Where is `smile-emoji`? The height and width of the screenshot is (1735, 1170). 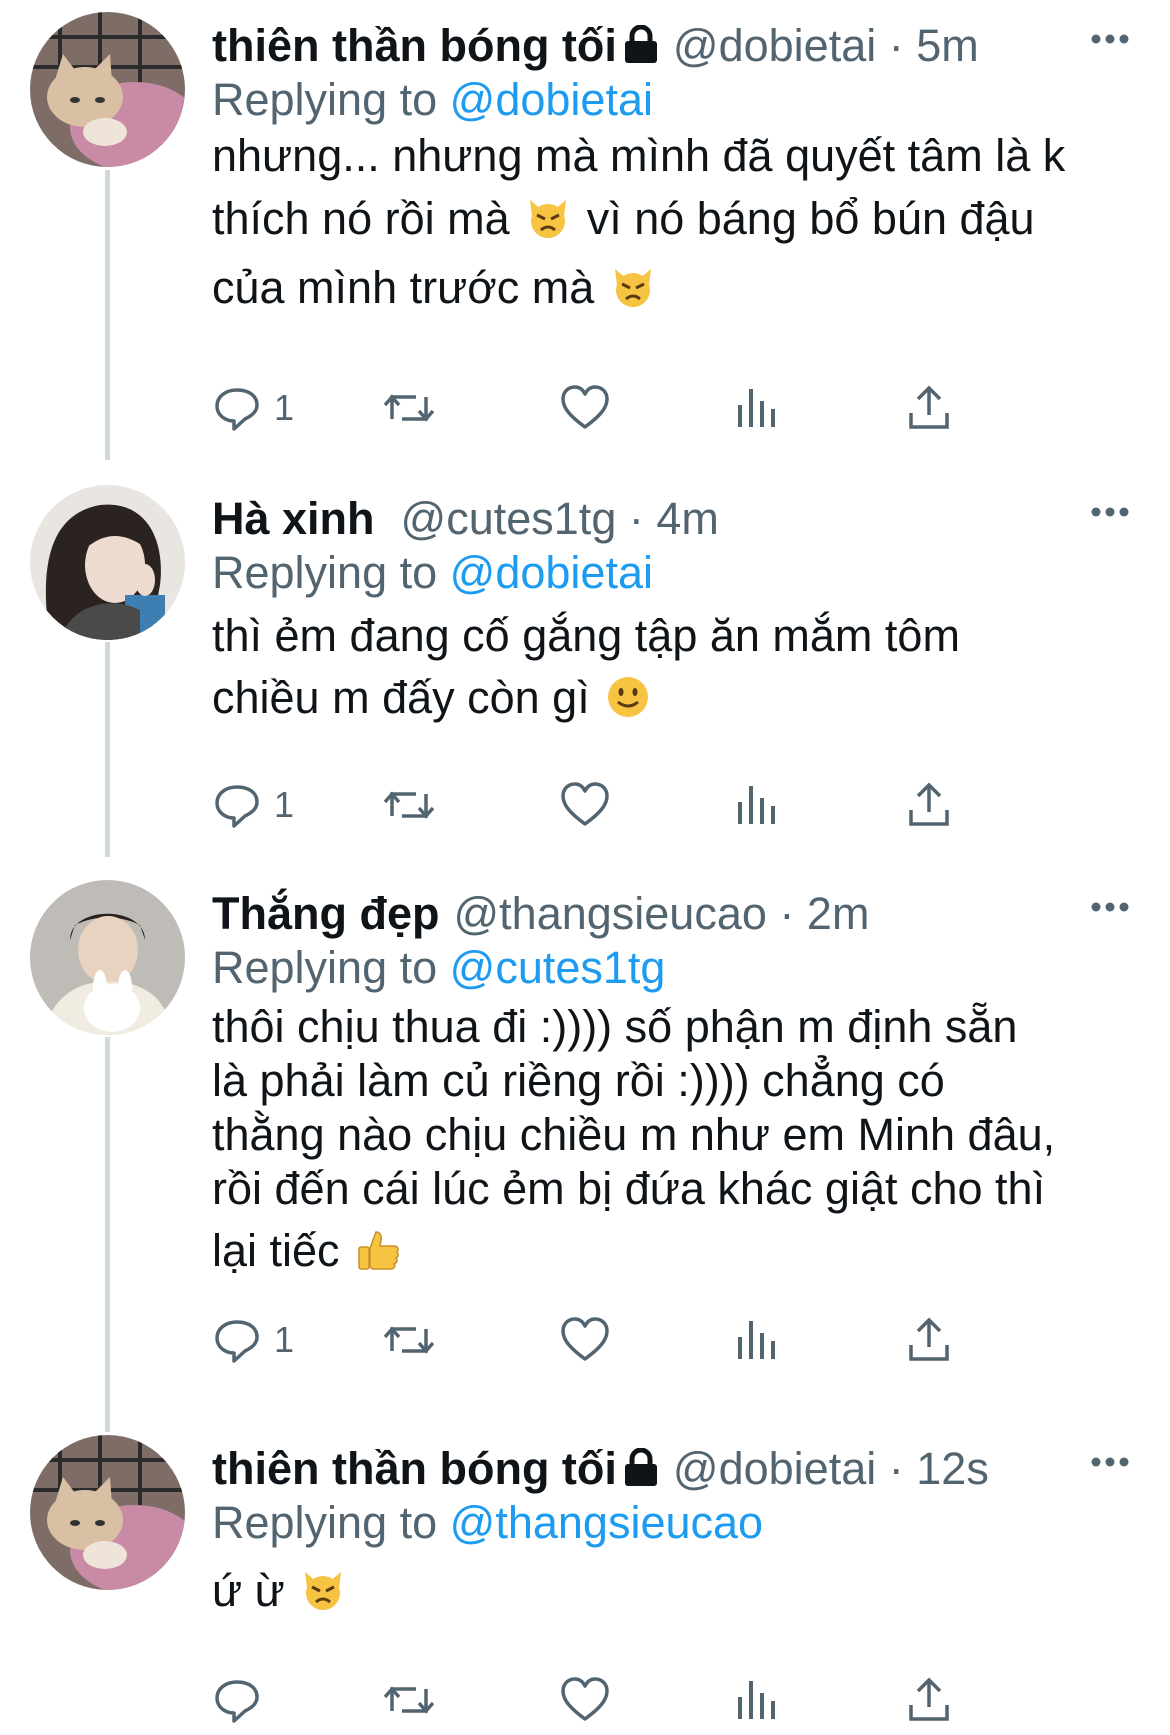
smile-emoji is located at coordinates (628, 695).